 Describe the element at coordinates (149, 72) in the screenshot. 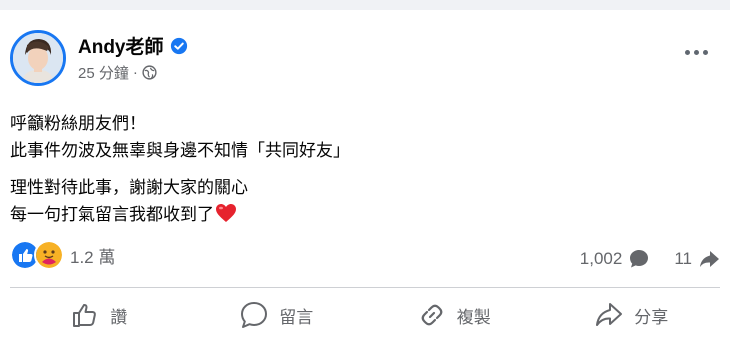

I see `globe-icon` at that location.